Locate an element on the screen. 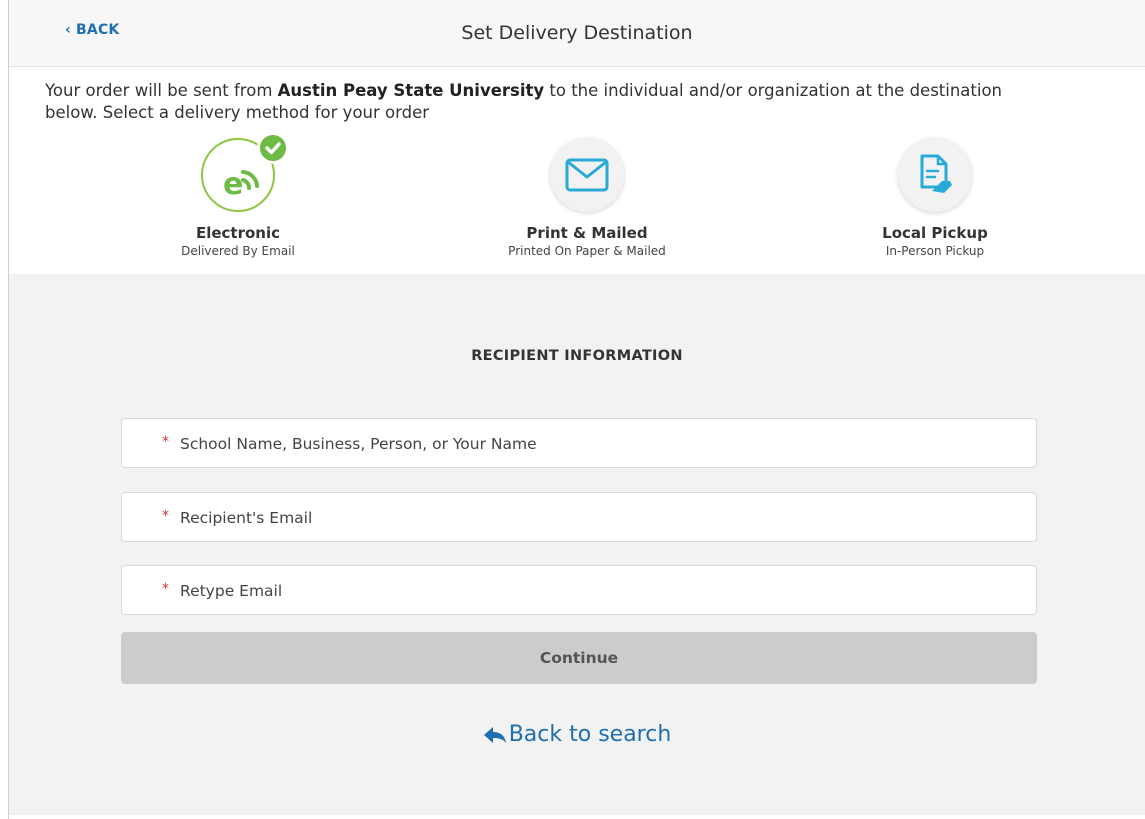 The height and width of the screenshot is (819, 1145). method-title: Print & Mailed is located at coordinates (587, 233).